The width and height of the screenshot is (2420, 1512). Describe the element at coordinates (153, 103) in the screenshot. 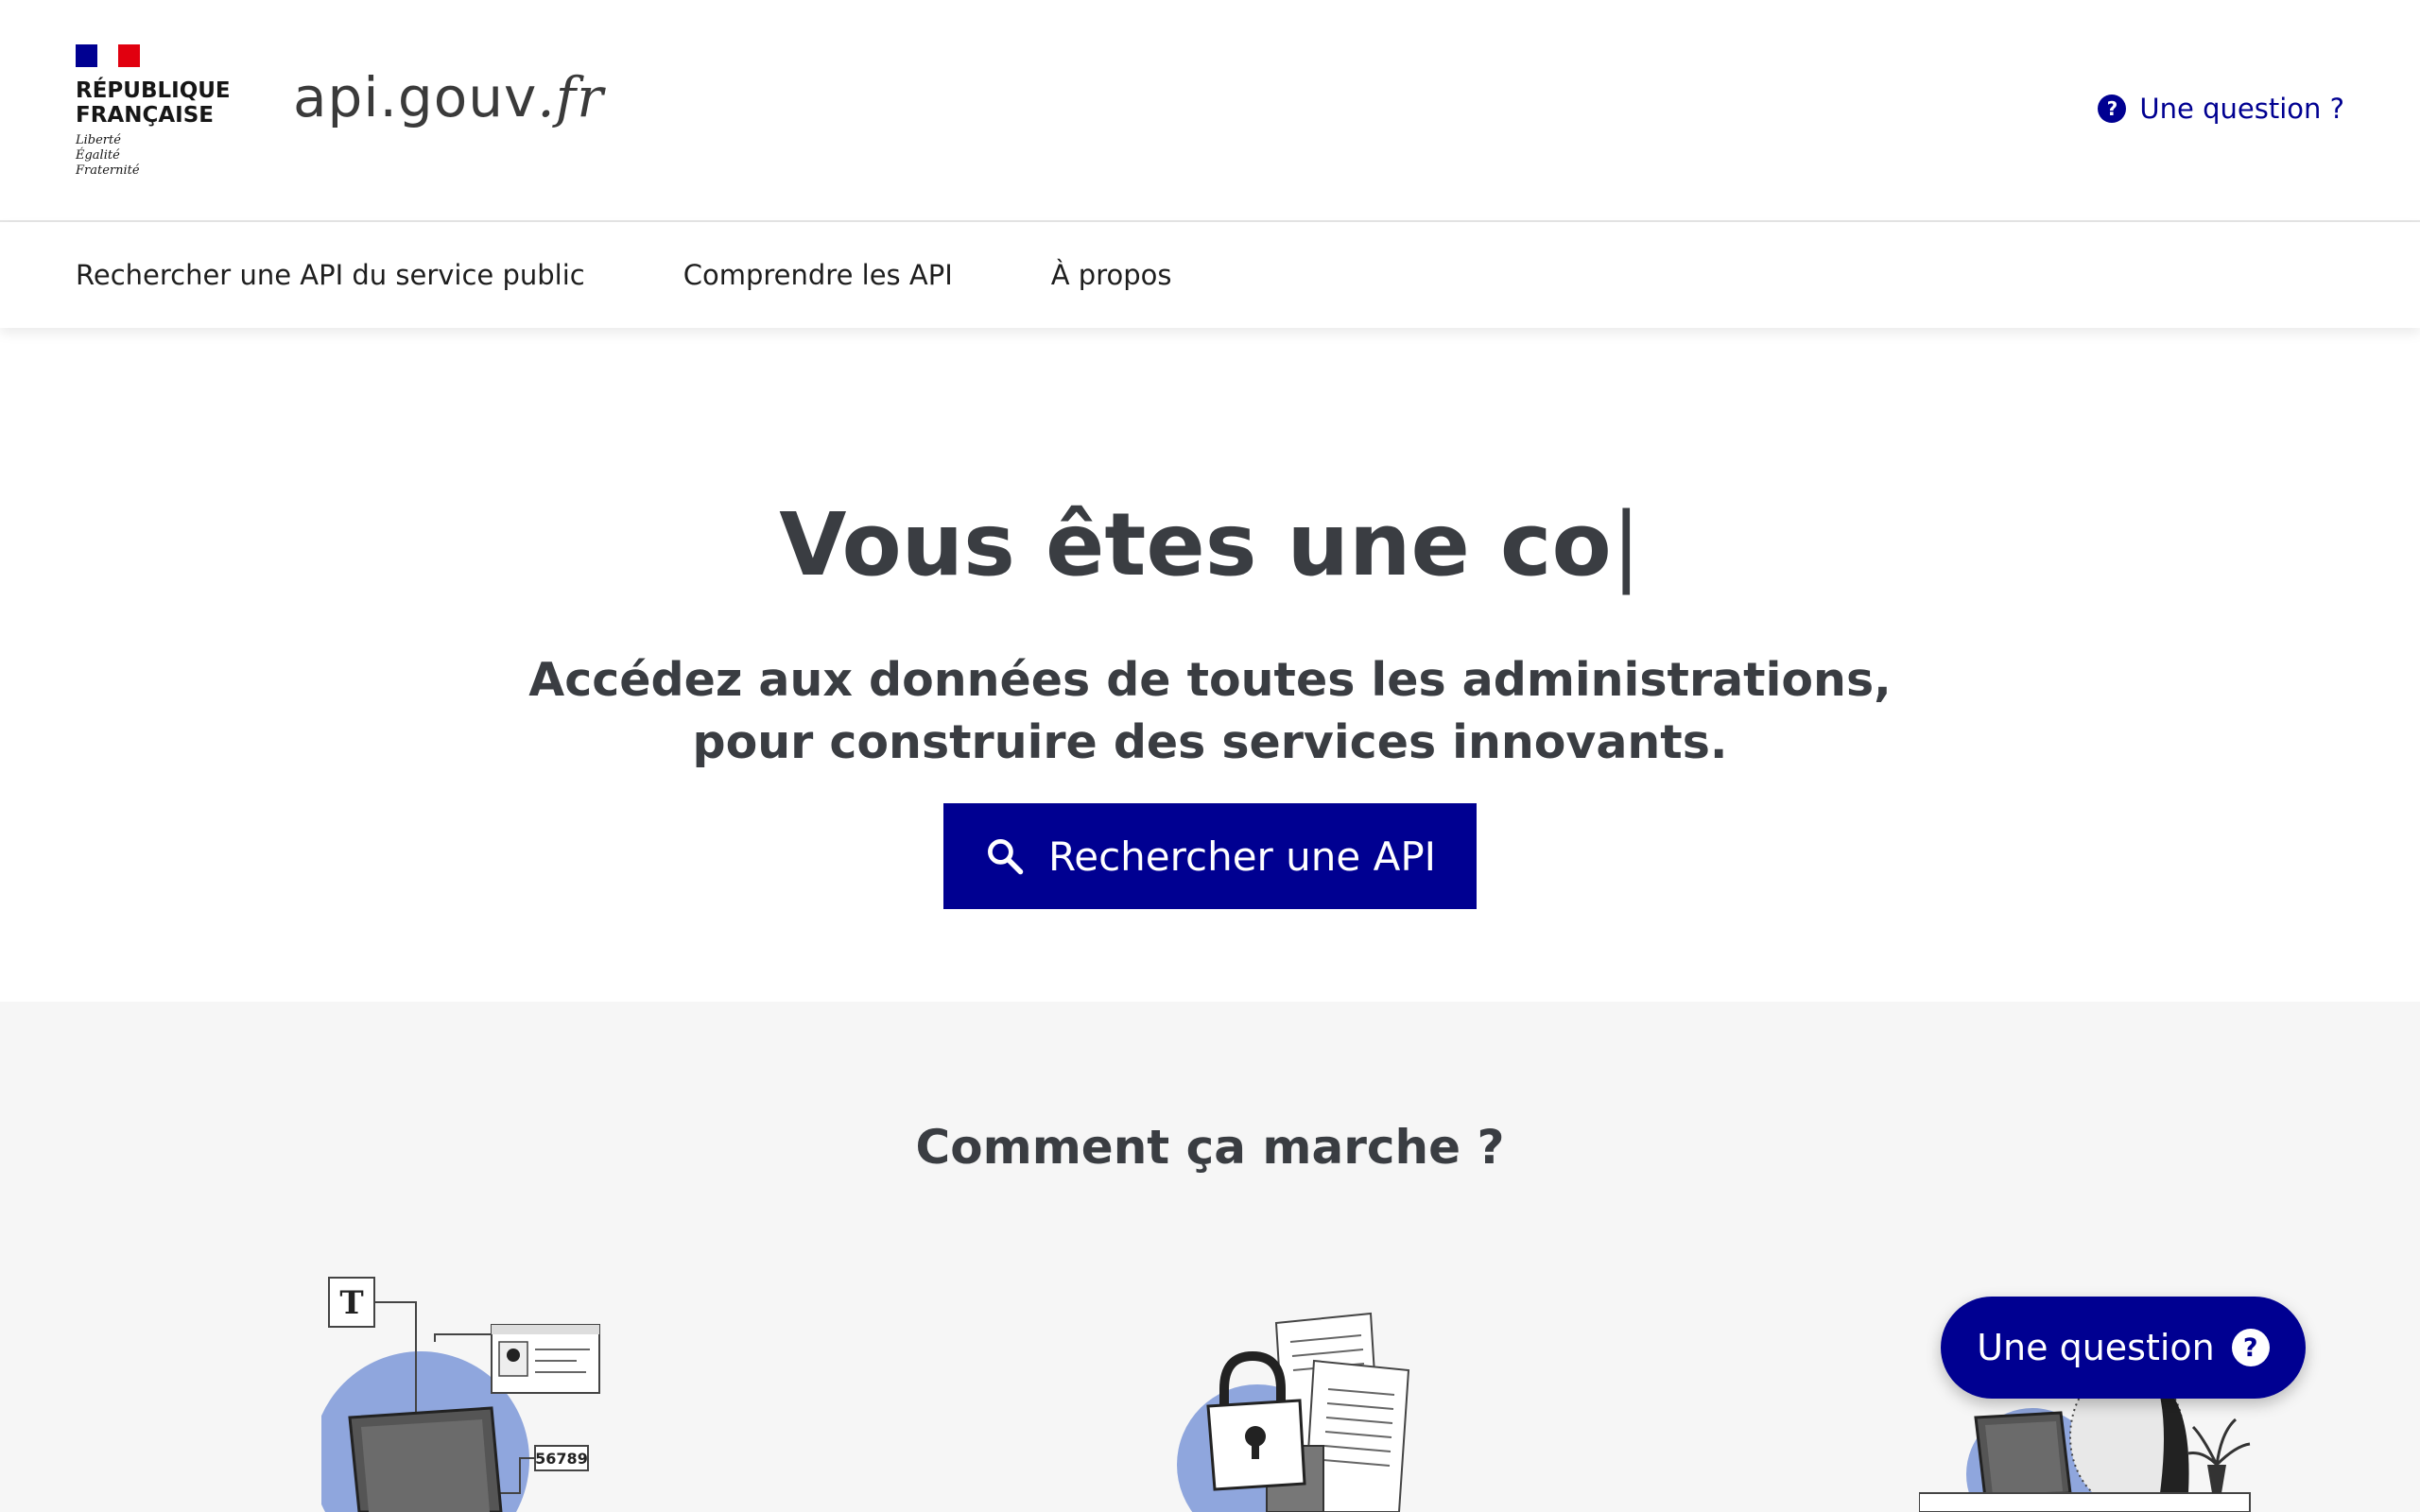

I see `republique-francaise-title: RÉPUBLIQUE FRANÇAISE` at that location.